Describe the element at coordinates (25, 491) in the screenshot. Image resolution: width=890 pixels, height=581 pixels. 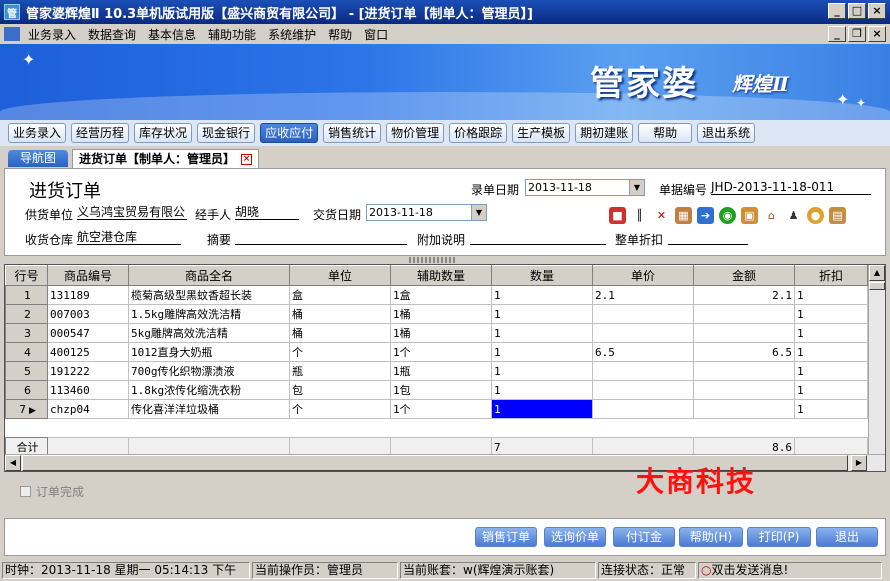
I see `checkbox-icon` at that location.